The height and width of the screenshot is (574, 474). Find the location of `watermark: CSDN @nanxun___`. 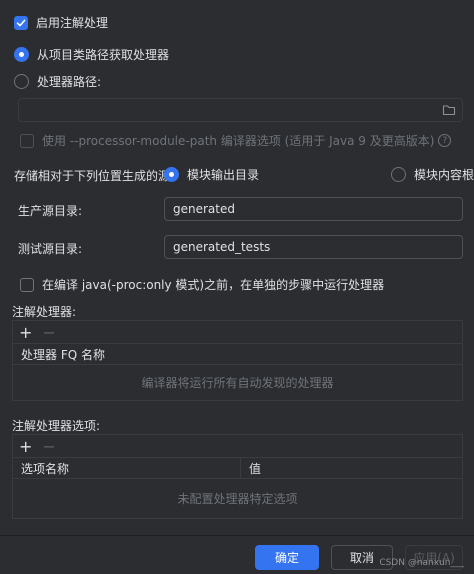

watermark: CSDN @nanxun___ is located at coordinates (421, 563).